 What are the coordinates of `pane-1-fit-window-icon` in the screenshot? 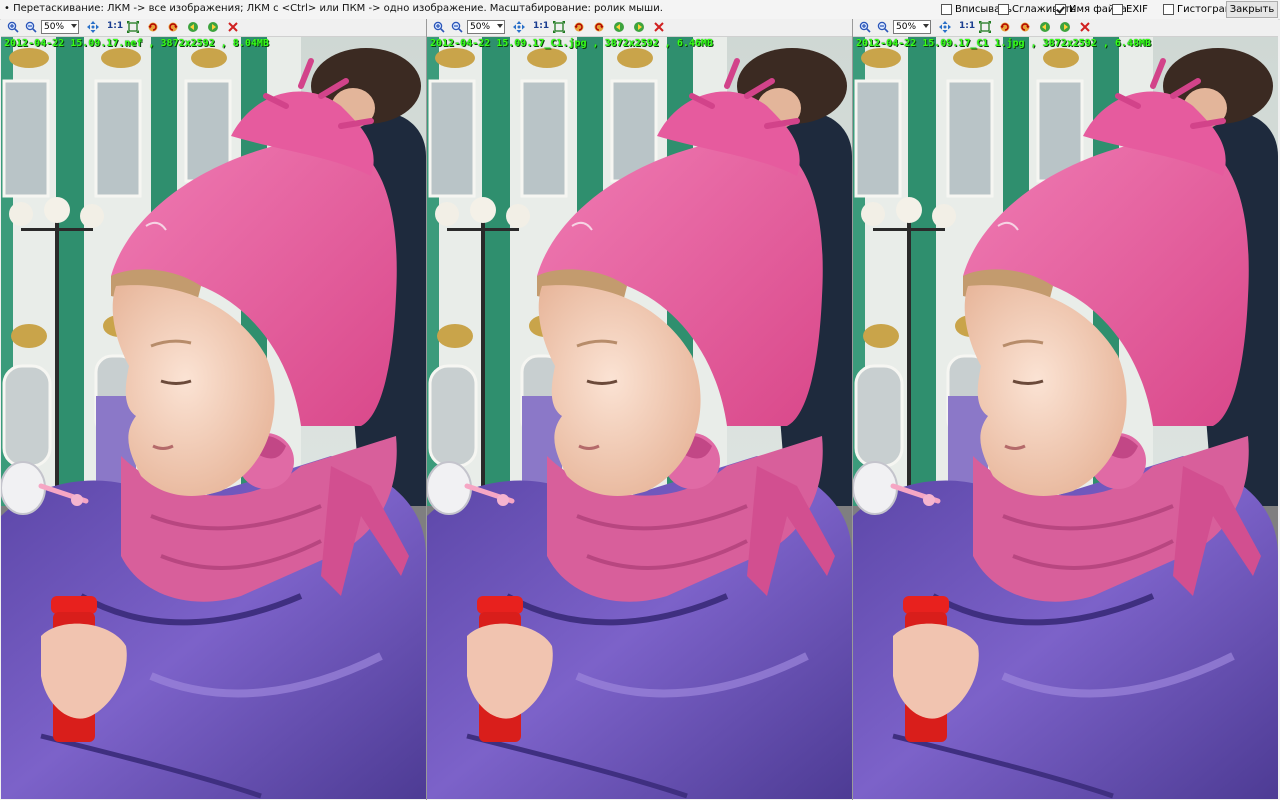 It's located at (133, 27).